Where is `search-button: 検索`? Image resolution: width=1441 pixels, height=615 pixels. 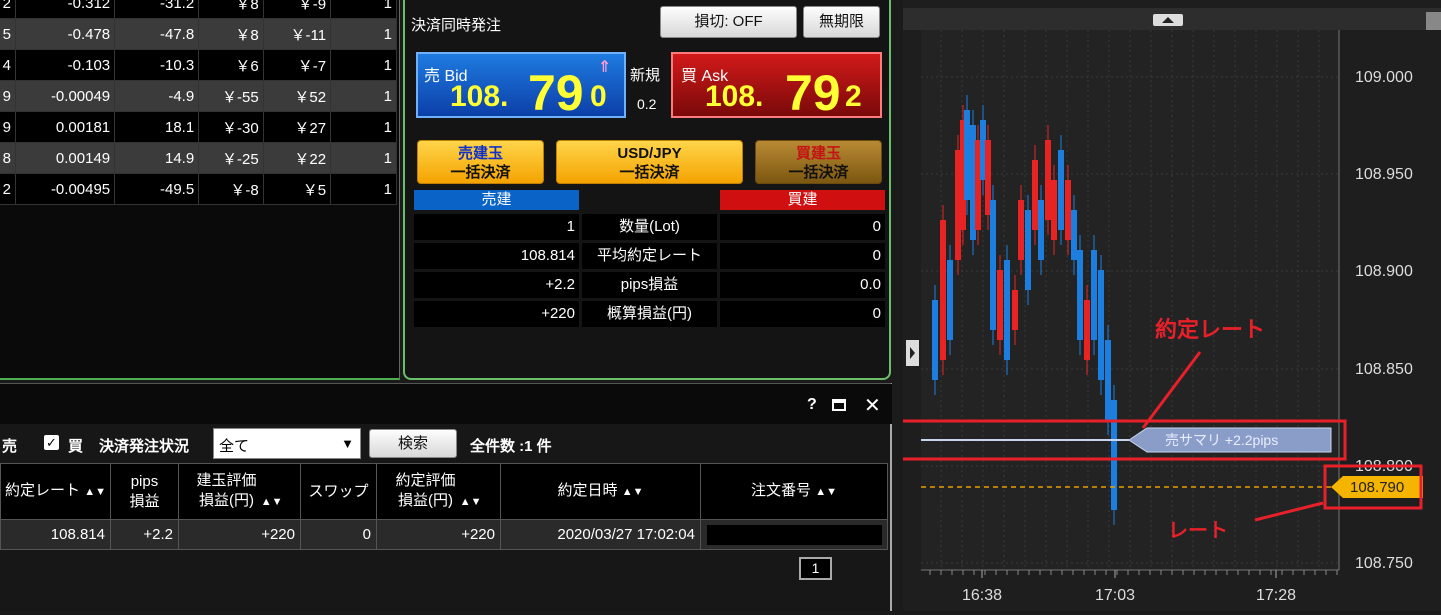
search-button: 検索 is located at coordinates (413, 443).